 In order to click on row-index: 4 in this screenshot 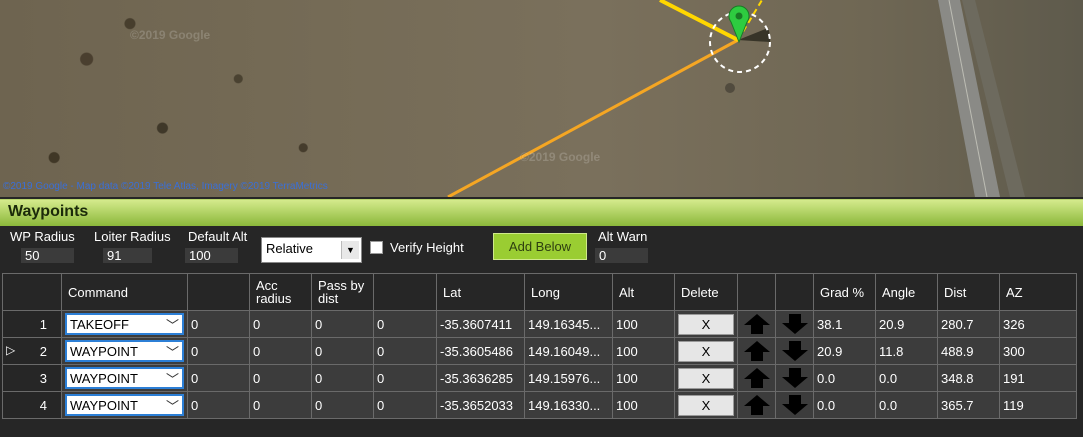, I will do `click(32, 405)`.